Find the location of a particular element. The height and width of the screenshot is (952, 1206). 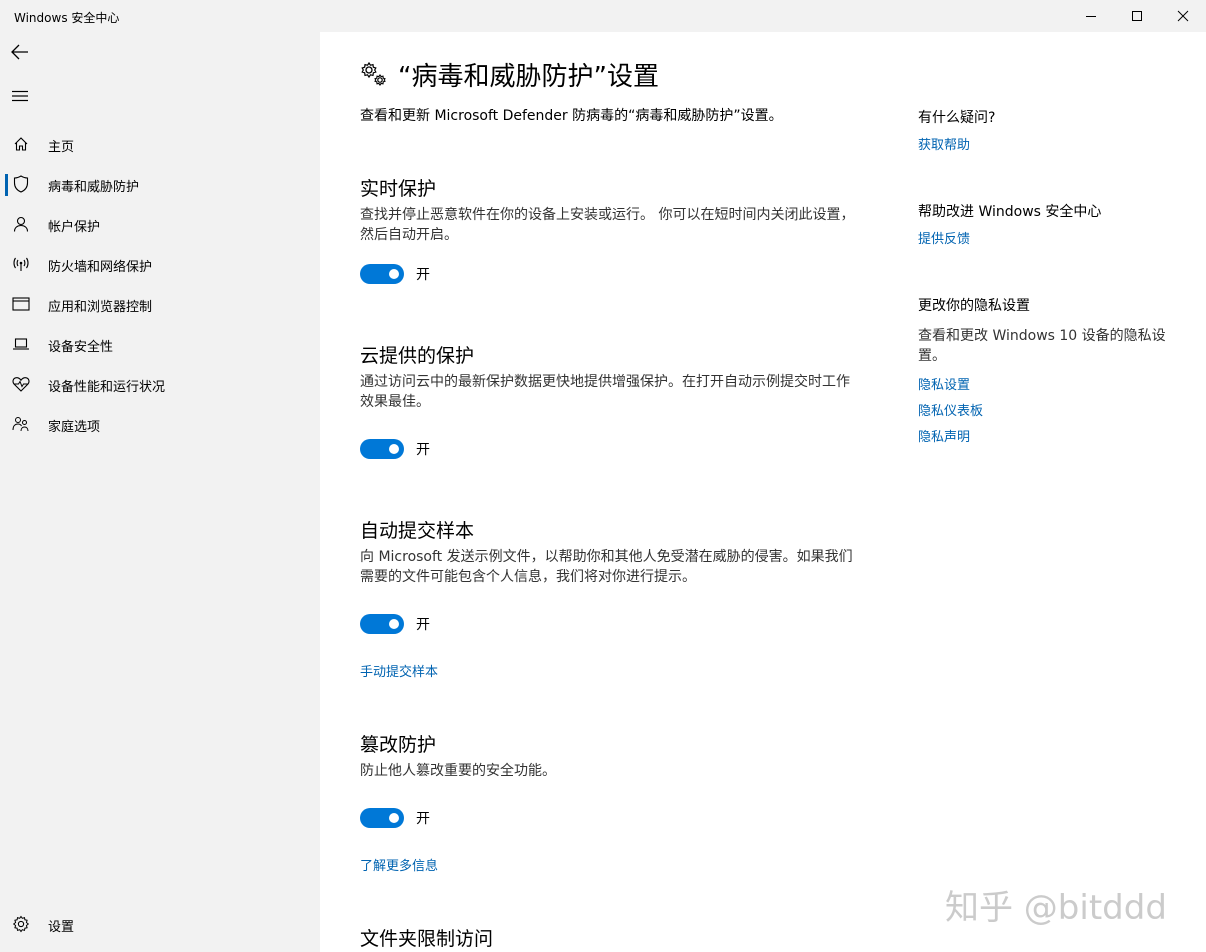

minimize-button is located at coordinates (1091, 16).